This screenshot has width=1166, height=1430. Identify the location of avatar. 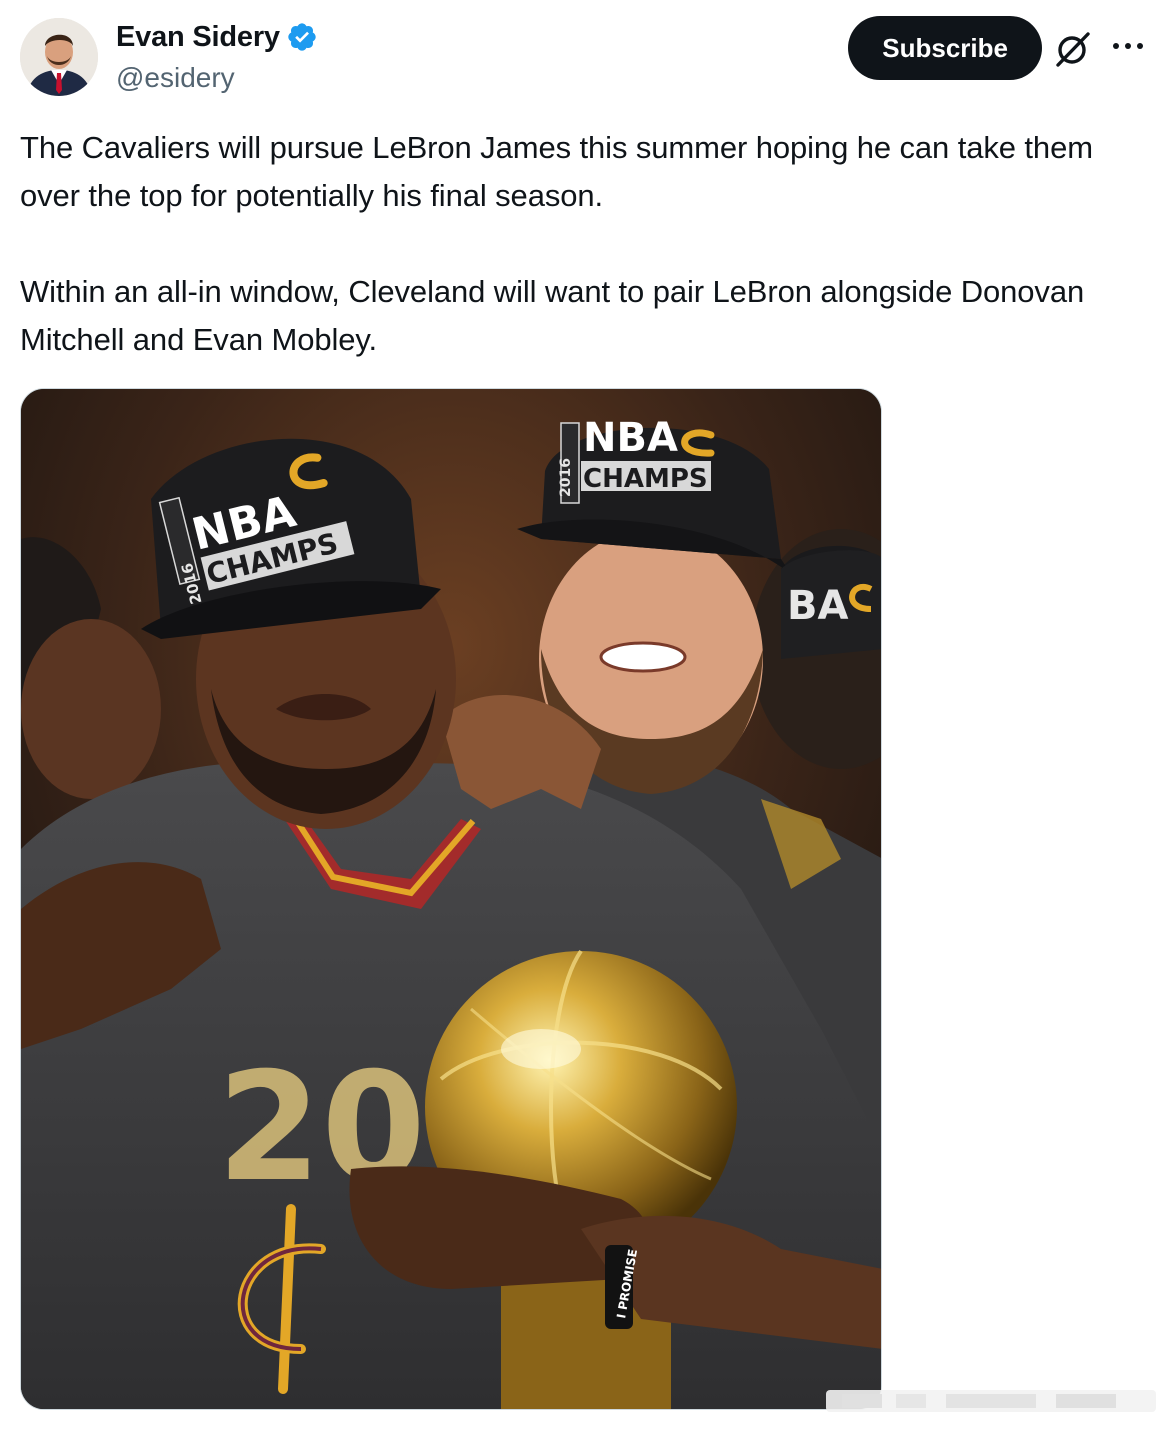
(59, 57).